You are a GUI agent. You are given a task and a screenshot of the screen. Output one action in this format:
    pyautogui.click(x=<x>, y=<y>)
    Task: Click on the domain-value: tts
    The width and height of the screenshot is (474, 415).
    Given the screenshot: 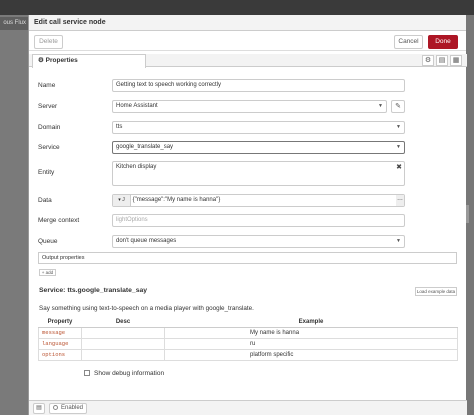 What is the action you would take?
    pyautogui.click(x=119, y=127)
    